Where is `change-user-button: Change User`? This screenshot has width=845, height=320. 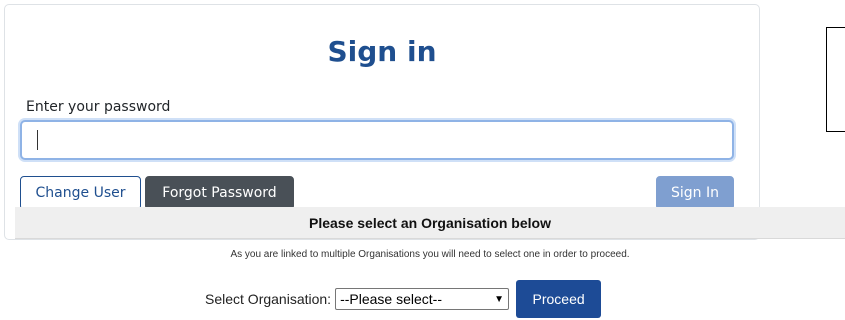 change-user-button: Change User is located at coordinates (80, 193).